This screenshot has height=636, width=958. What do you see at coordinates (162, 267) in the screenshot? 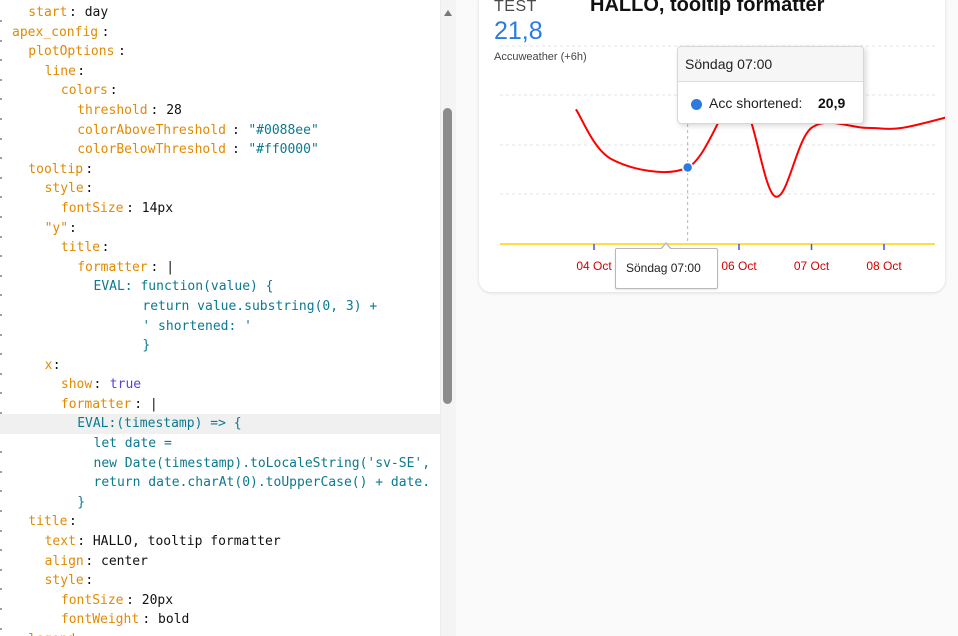
I see `code-token: : |` at bounding box center [162, 267].